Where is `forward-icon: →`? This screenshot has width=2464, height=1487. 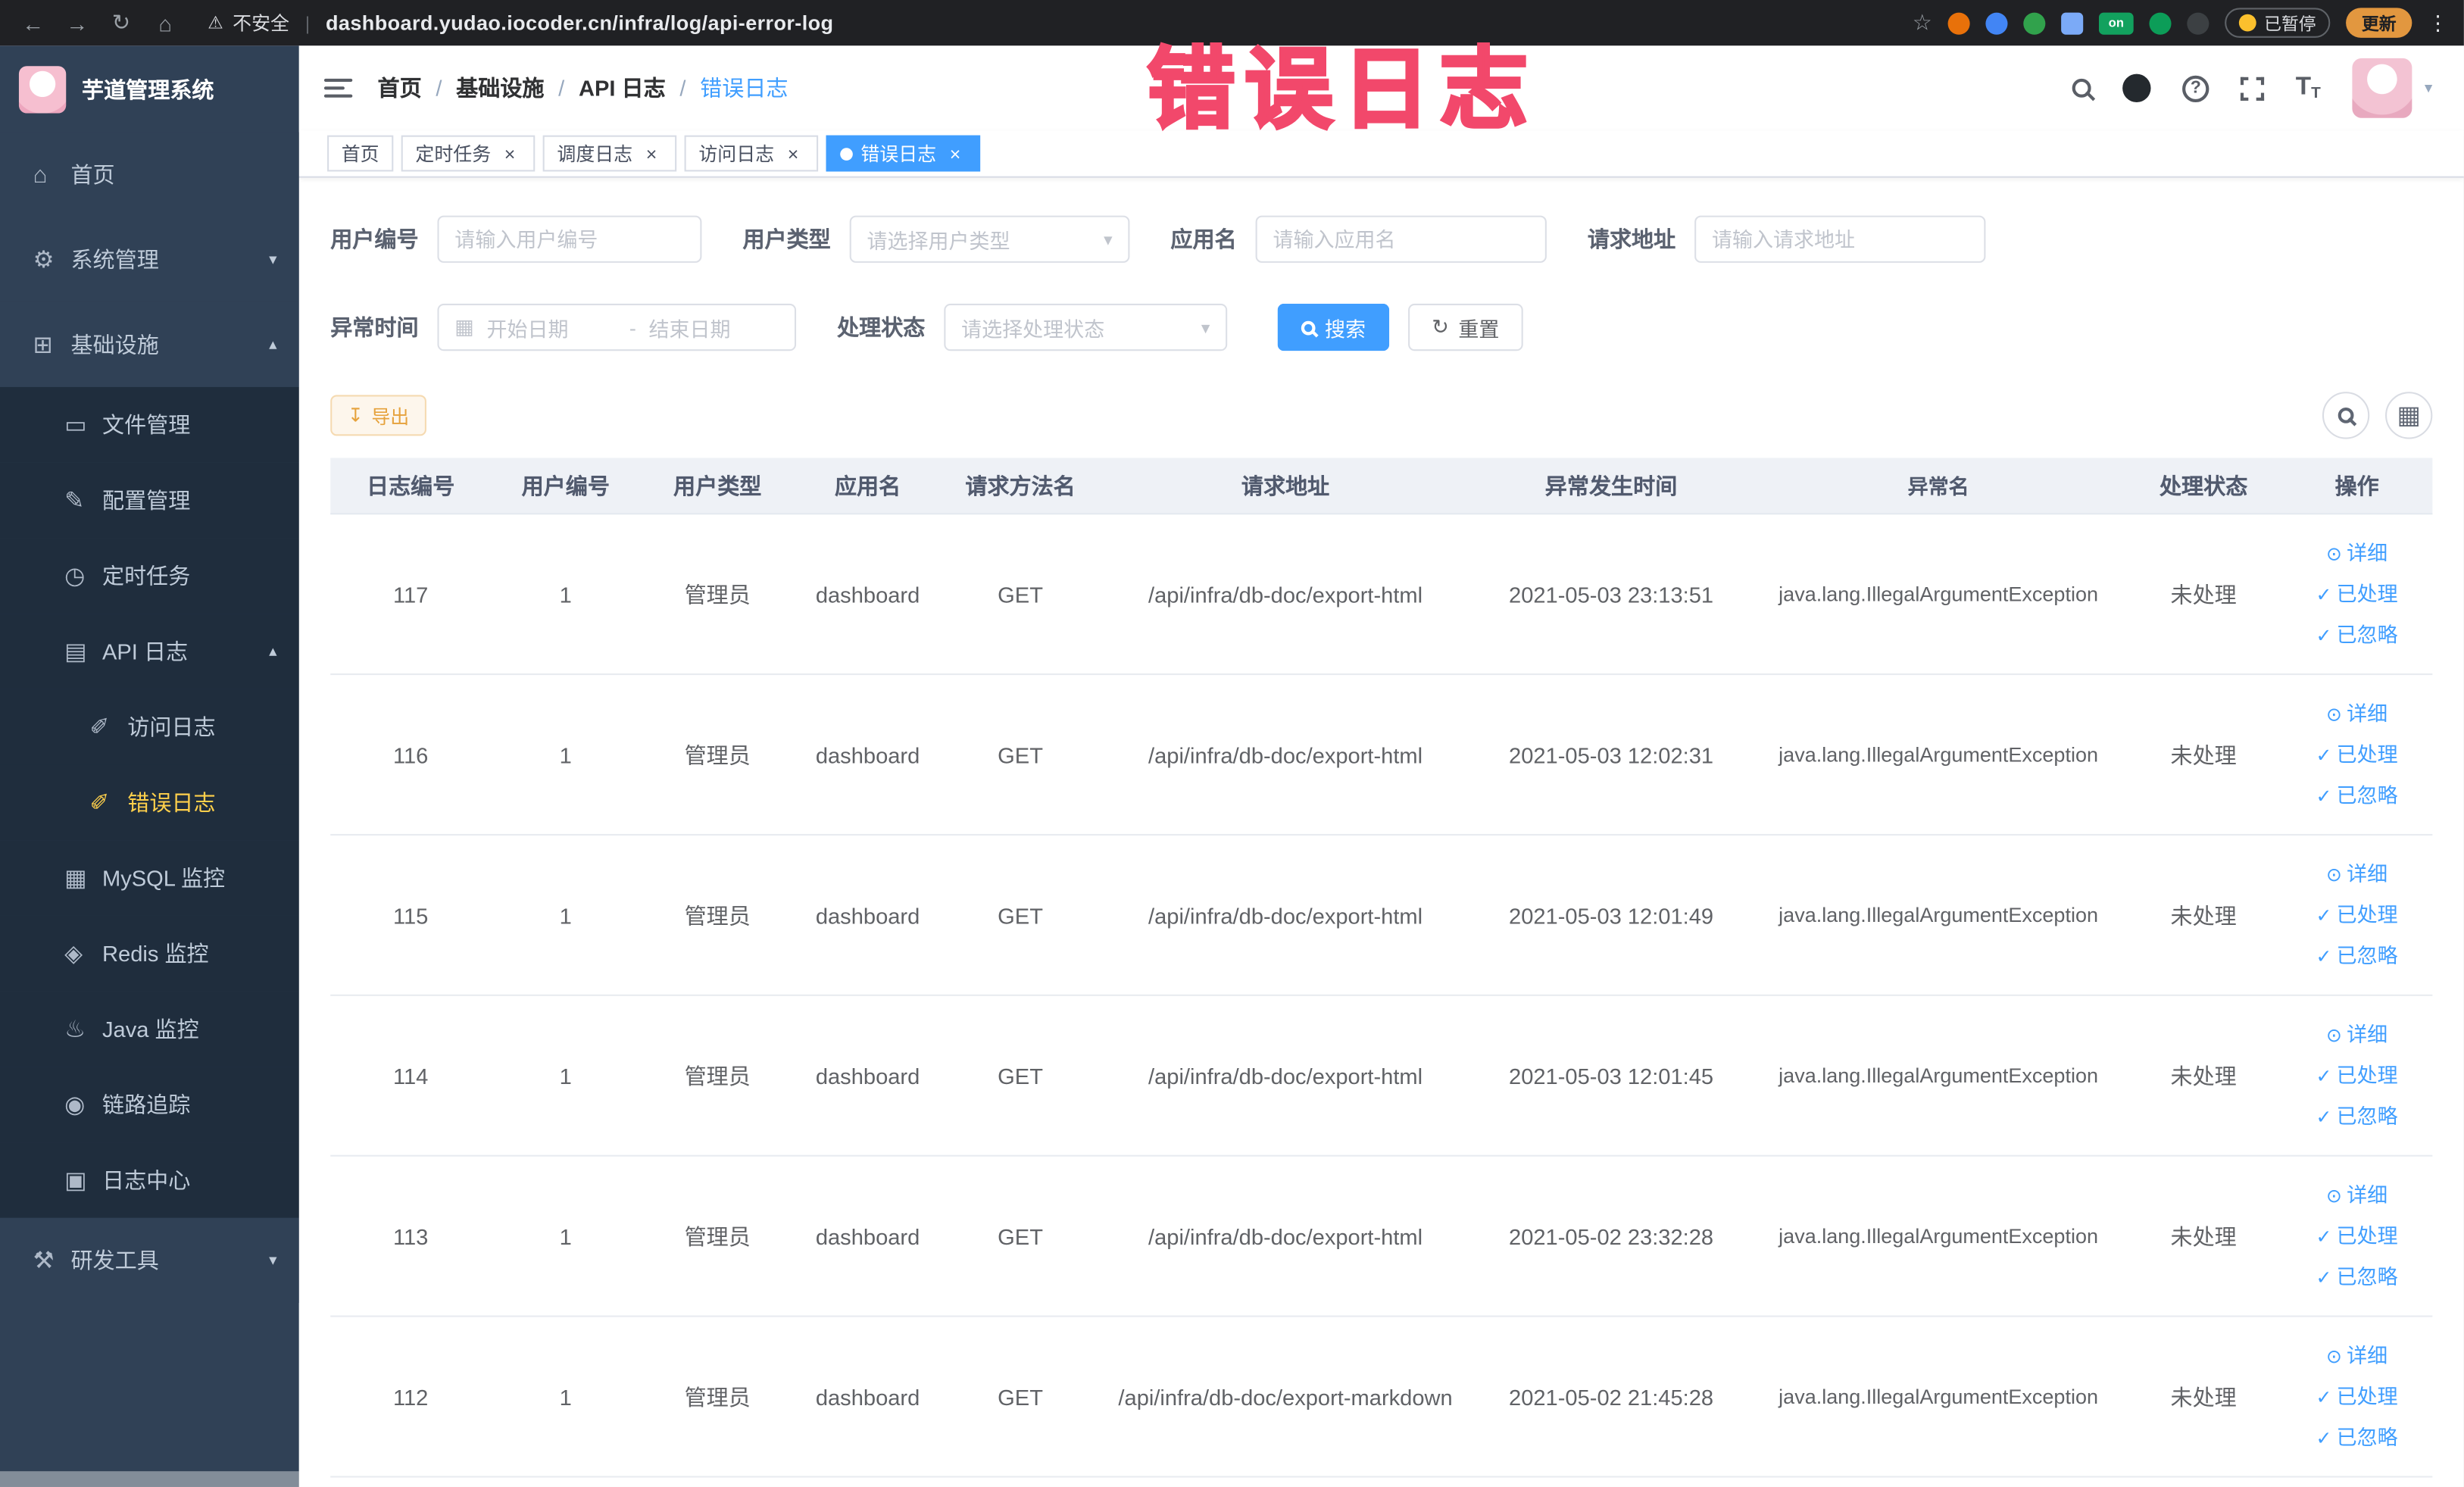
forward-icon: → is located at coordinates (77, 23).